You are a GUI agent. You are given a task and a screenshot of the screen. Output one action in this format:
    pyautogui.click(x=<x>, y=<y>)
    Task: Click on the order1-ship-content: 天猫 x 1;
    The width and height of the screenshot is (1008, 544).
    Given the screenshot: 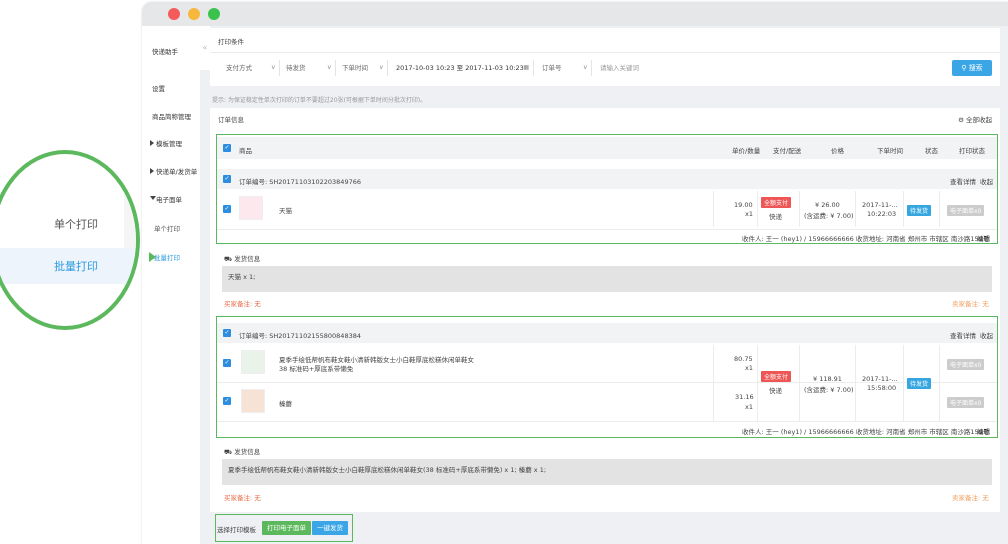 What is the action you would take?
    pyautogui.click(x=242, y=277)
    